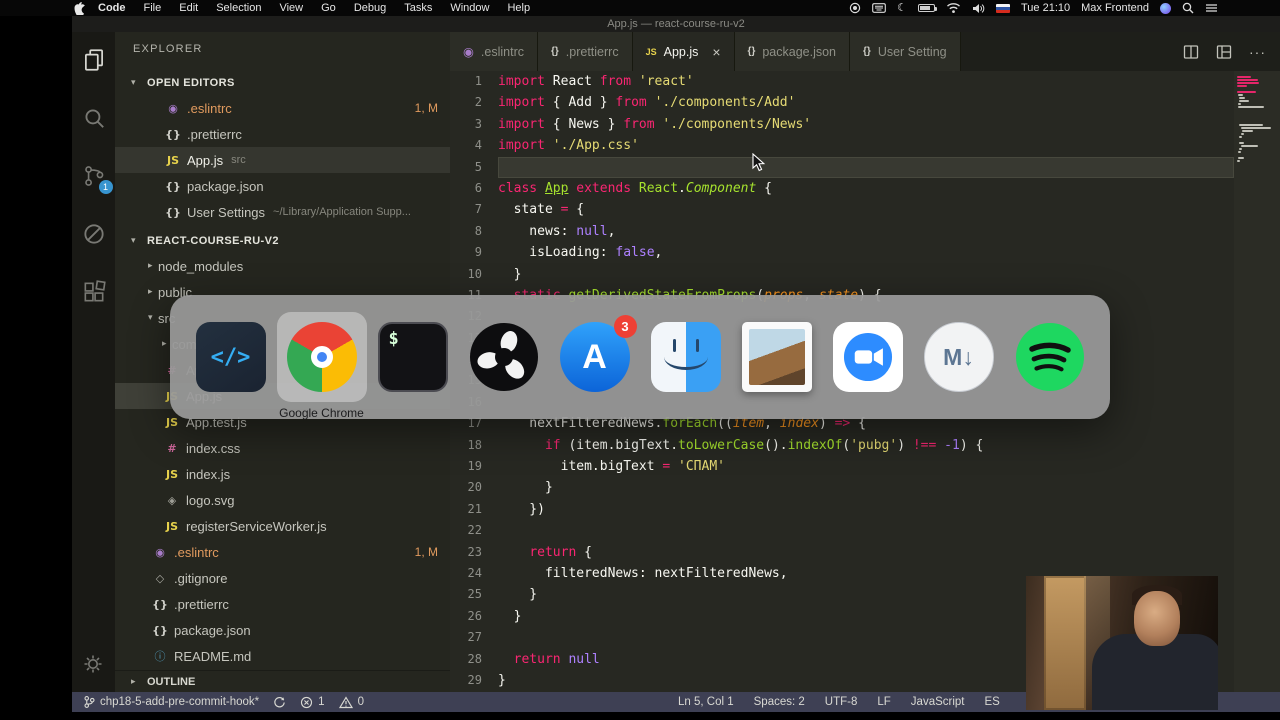 The height and width of the screenshot is (720, 1280). I want to click on file-item-registerserviceworker.js: JS registerServiceWorker.js, so click(282, 526).